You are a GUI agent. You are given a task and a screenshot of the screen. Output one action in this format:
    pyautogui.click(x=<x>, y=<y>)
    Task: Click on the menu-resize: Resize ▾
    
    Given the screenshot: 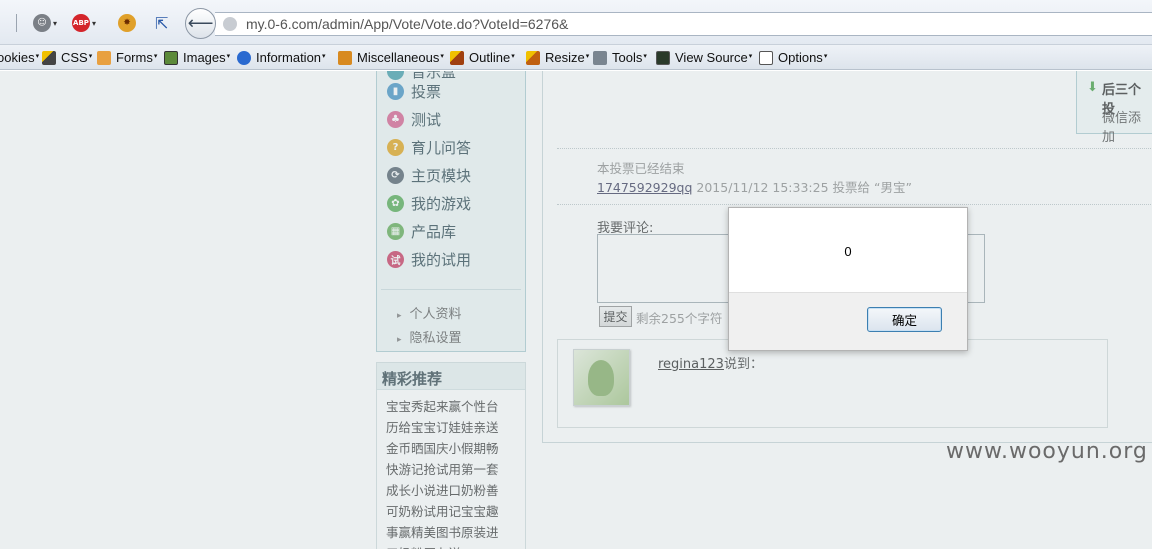 What is the action you would take?
    pyautogui.click(x=557, y=57)
    